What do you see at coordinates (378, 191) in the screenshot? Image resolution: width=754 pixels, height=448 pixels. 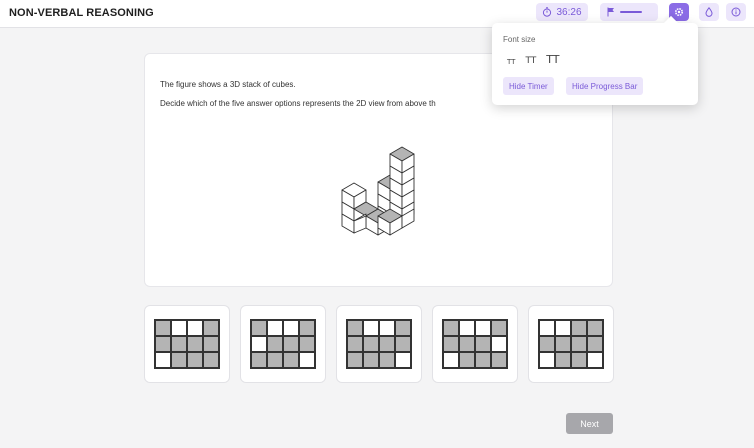 I see `cube-stack-figure` at bounding box center [378, 191].